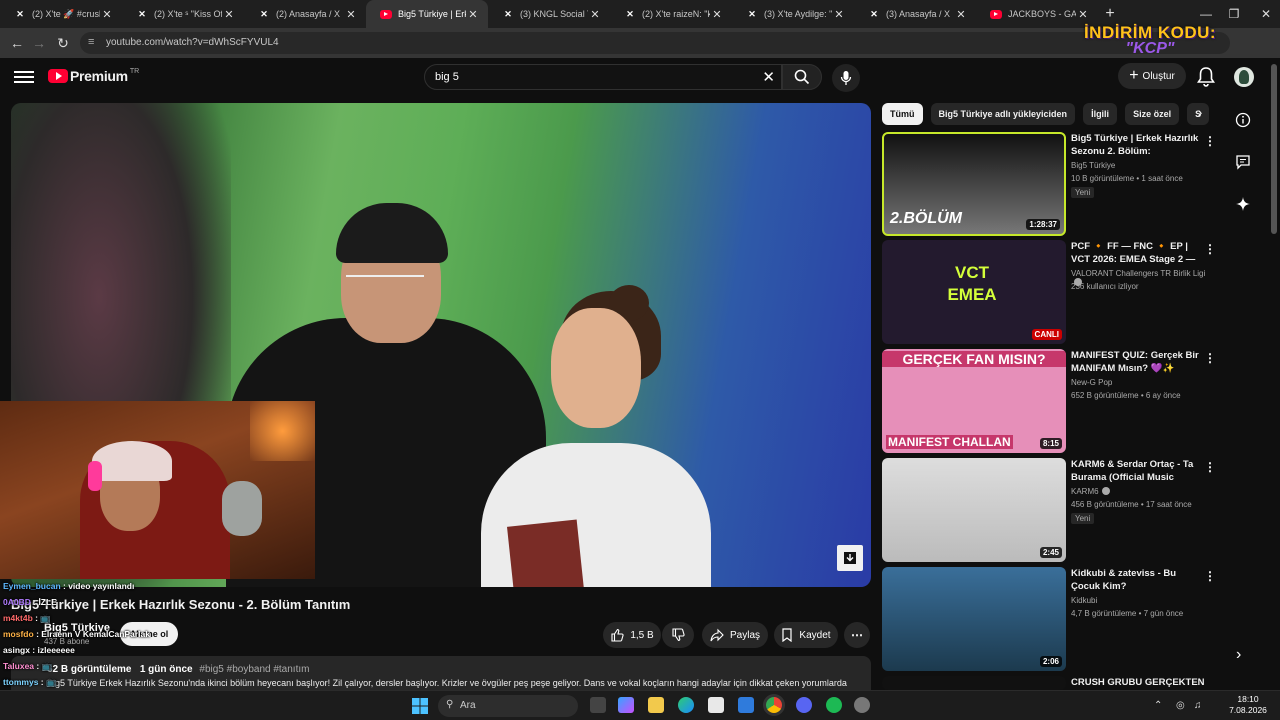  Describe the element at coordinates (1264, 14) in the screenshot. I see `close-window-button: ✕` at that location.